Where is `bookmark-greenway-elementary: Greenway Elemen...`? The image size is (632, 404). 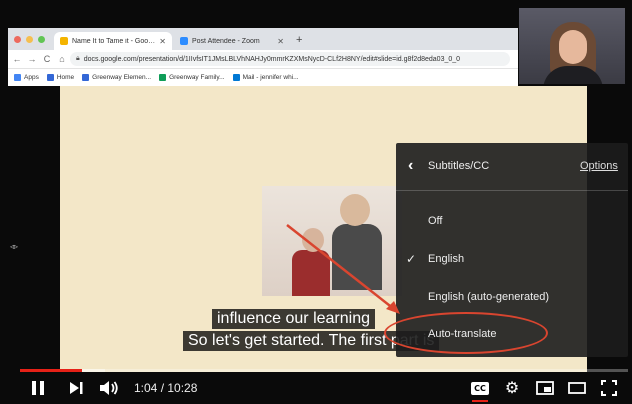 bookmark-greenway-elementary: Greenway Elemen... is located at coordinates (116, 77).